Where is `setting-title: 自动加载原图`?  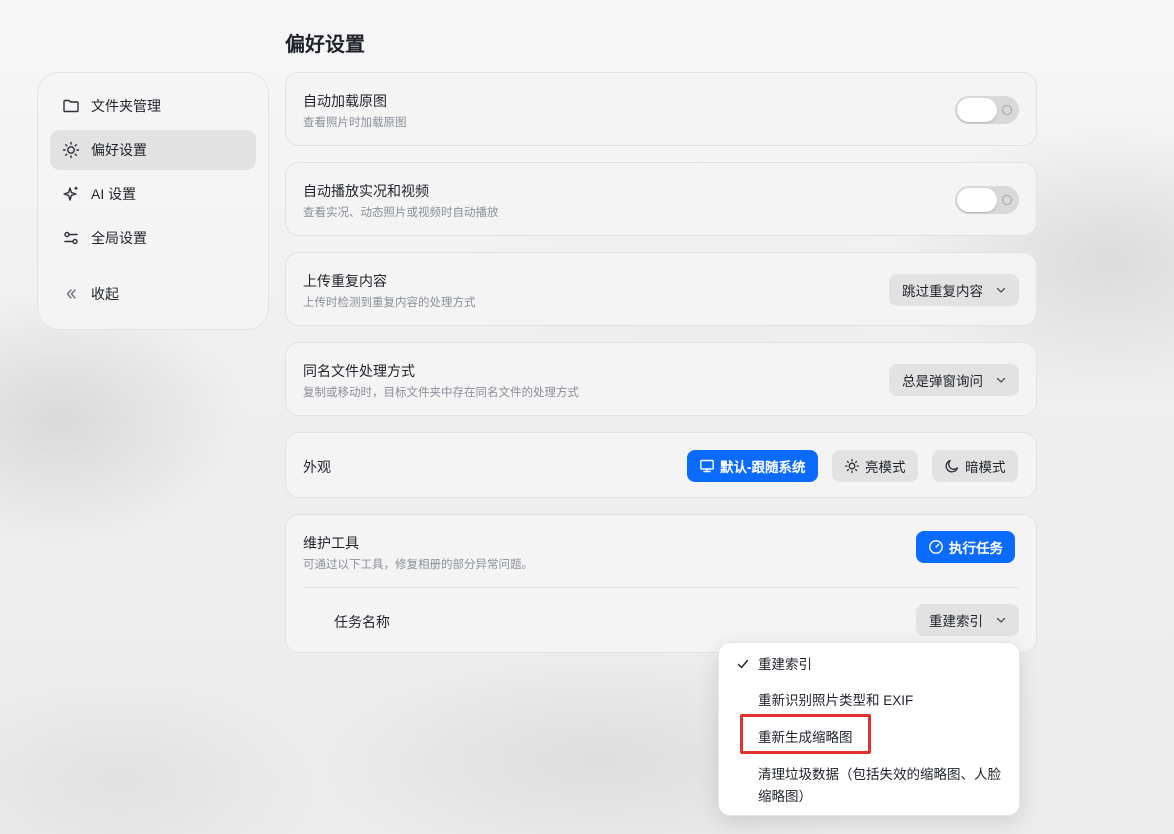
setting-title: 自动加载原图 is located at coordinates (345, 101).